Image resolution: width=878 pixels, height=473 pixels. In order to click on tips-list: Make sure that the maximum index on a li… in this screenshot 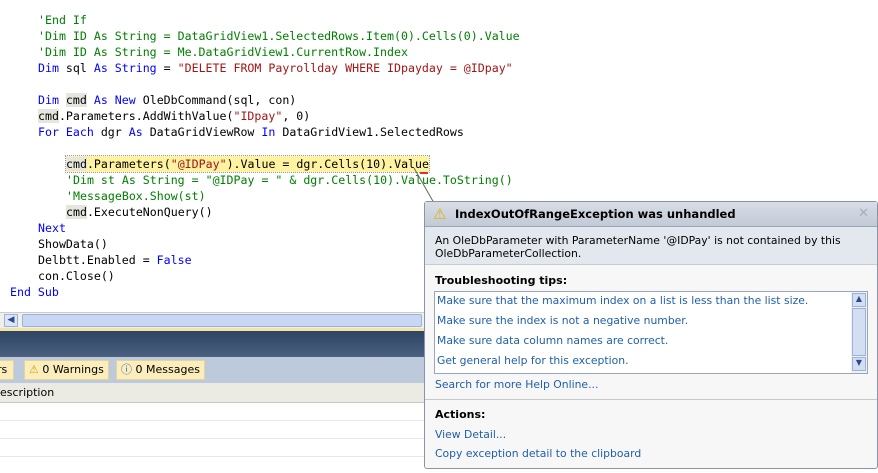, I will do `click(651, 332)`.